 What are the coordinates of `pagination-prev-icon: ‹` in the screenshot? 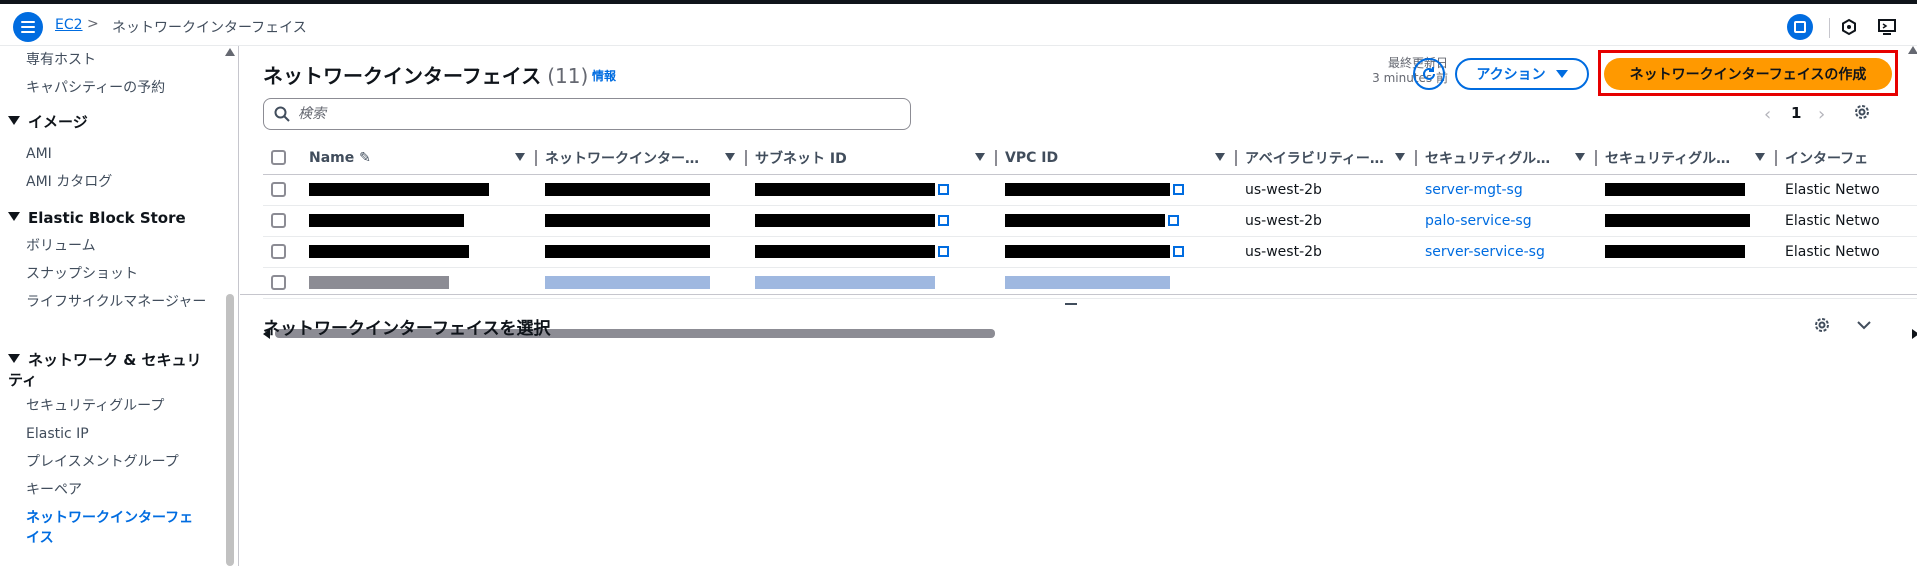 It's located at (1767, 114).